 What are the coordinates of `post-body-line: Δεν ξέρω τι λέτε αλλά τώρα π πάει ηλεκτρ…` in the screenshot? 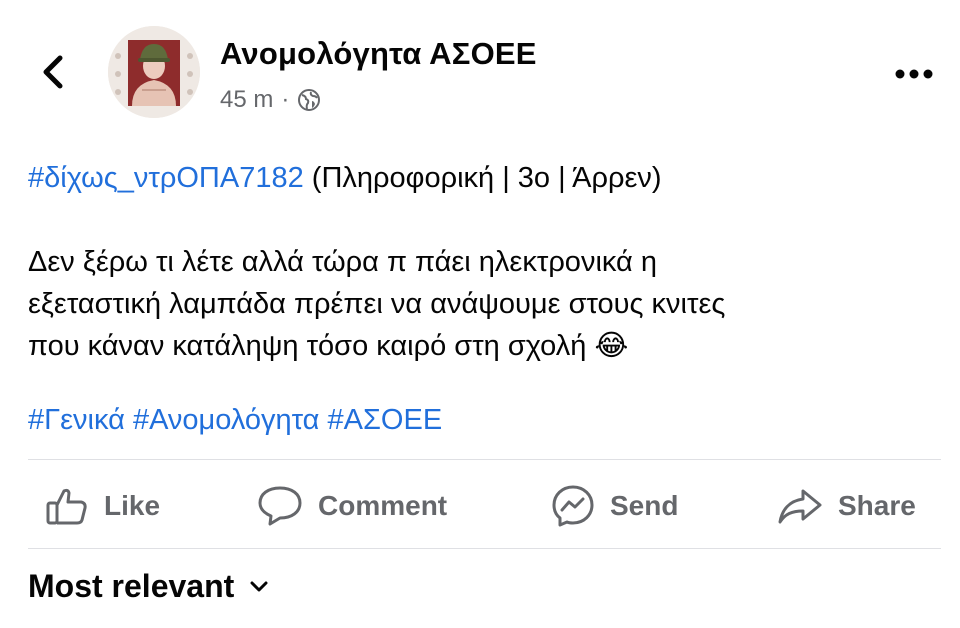 It's located at (342, 262).